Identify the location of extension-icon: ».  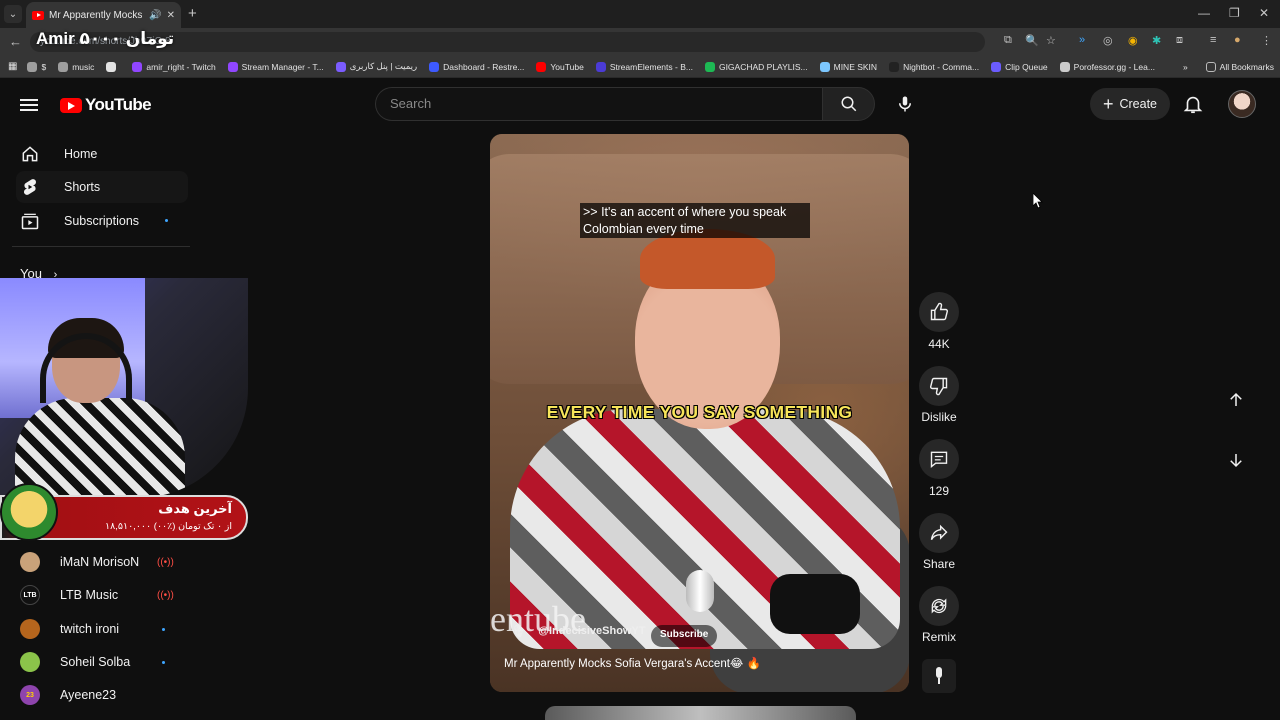
(1082, 40).